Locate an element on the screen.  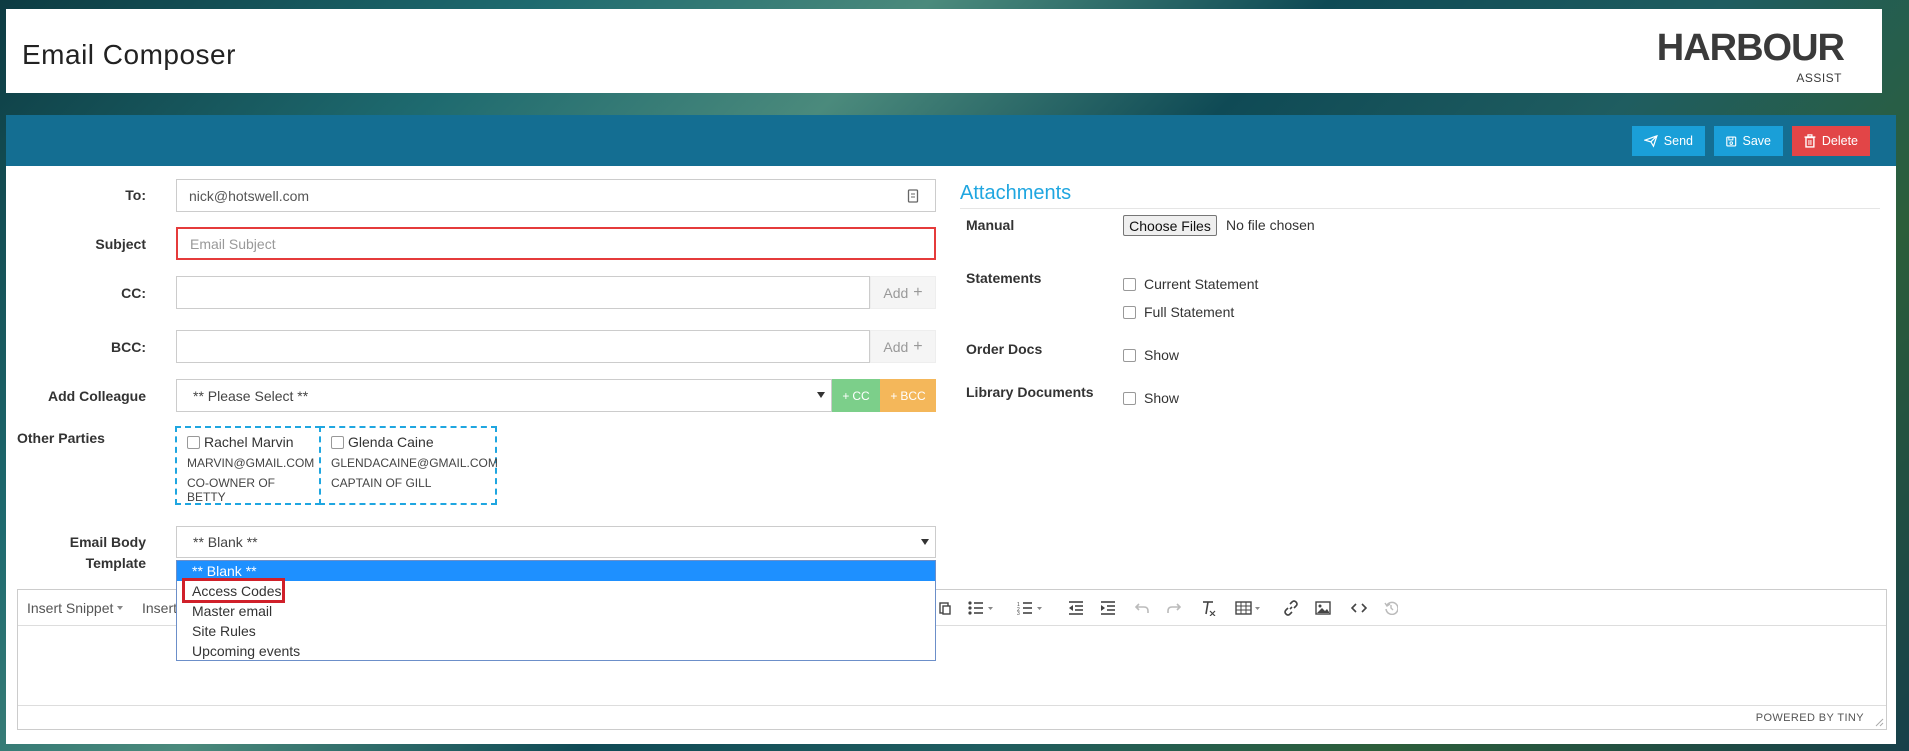
bcc-label: BCC: is located at coordinates (128, 347).